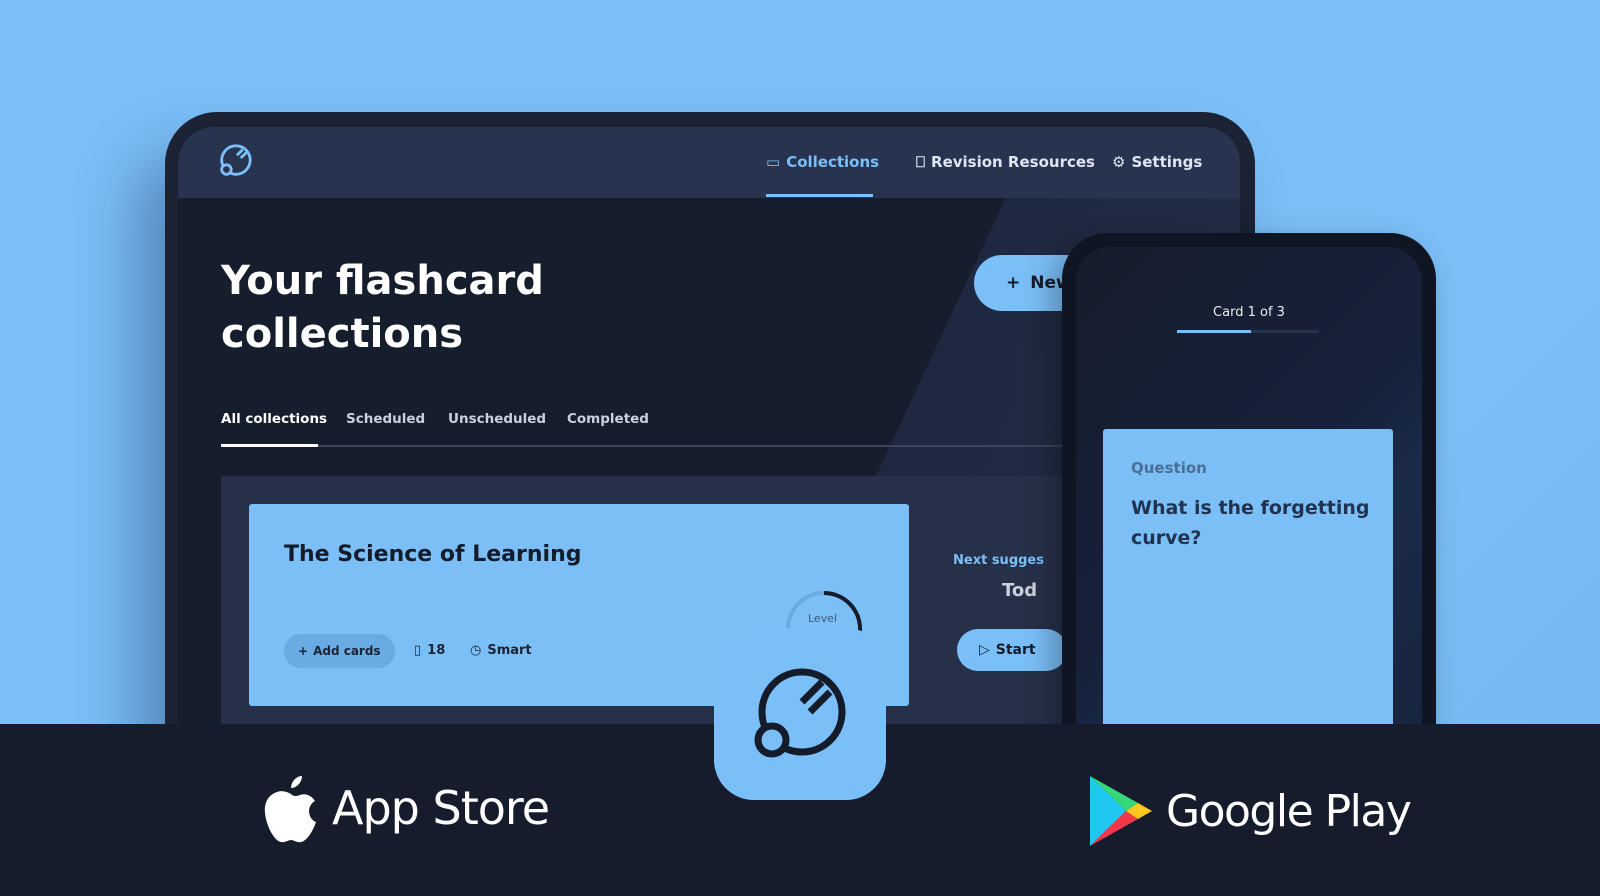  What do you see at coordinates (430, 650) in the screenshot?
I see `card-count: ▯ 18` at bounding box center [430, 650].